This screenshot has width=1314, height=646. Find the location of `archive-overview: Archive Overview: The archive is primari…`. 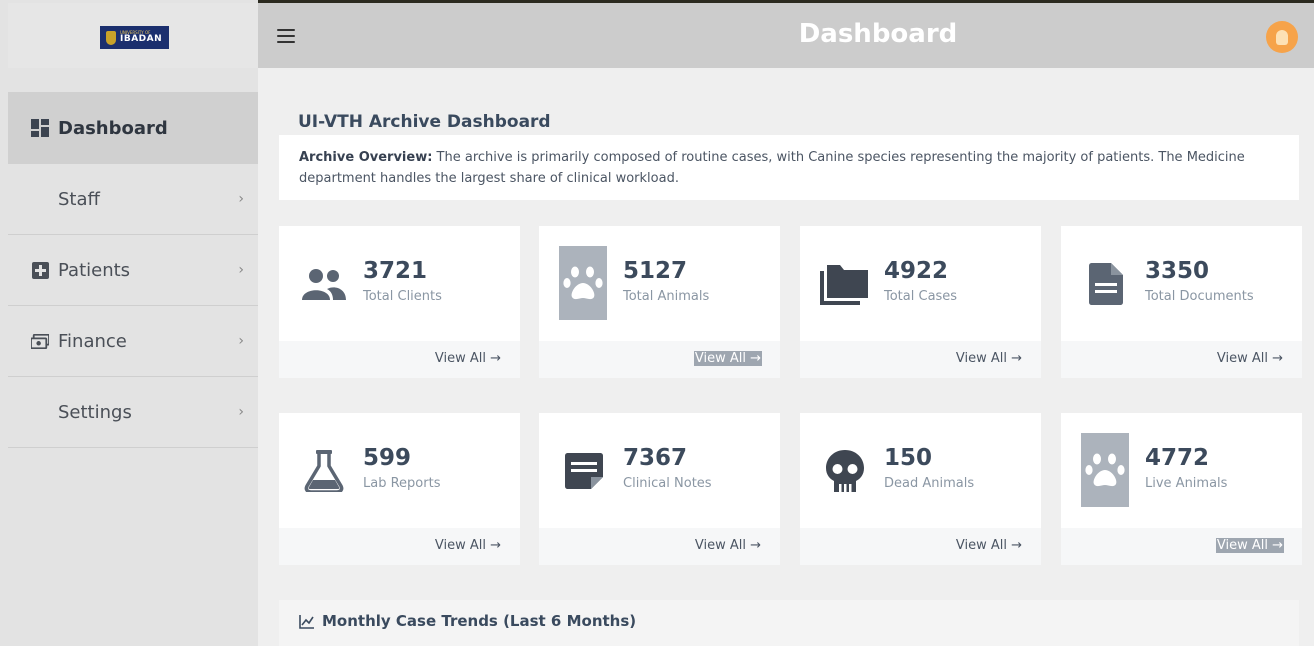

archive-overview: Archive Overview: The archive is primari… is located at coordinates (789, 167).